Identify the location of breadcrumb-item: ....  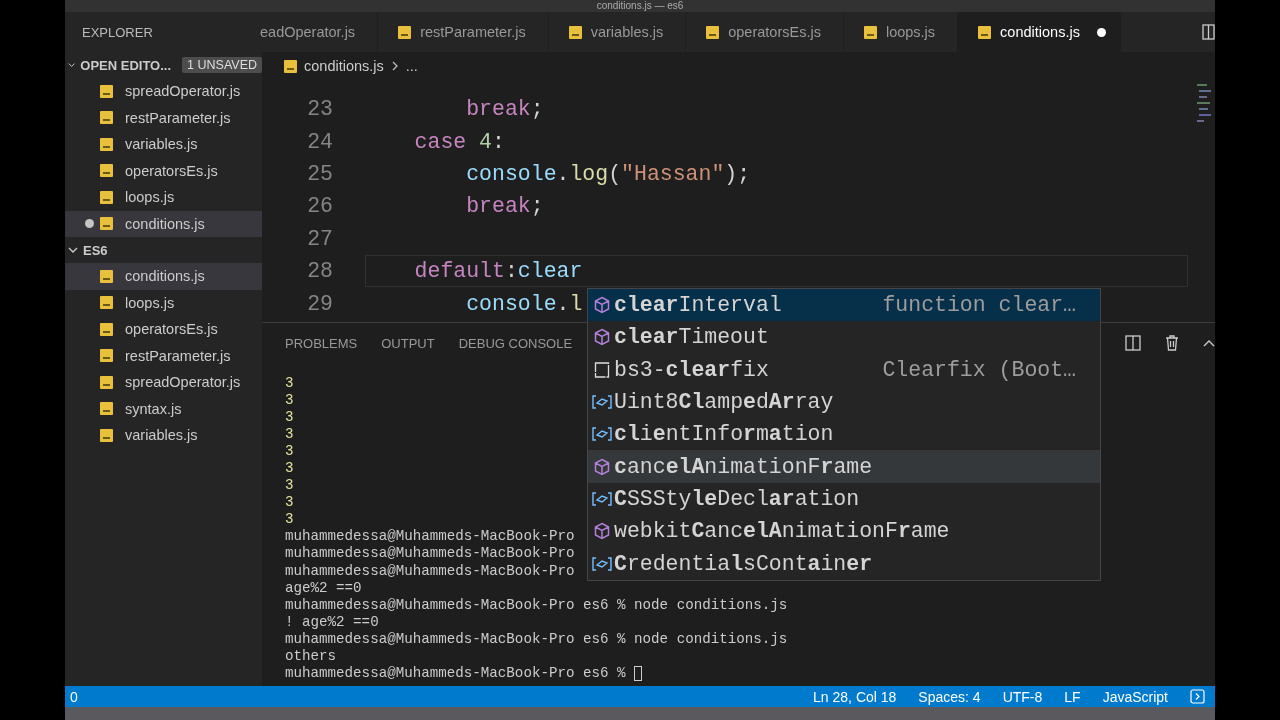
(411, 66).